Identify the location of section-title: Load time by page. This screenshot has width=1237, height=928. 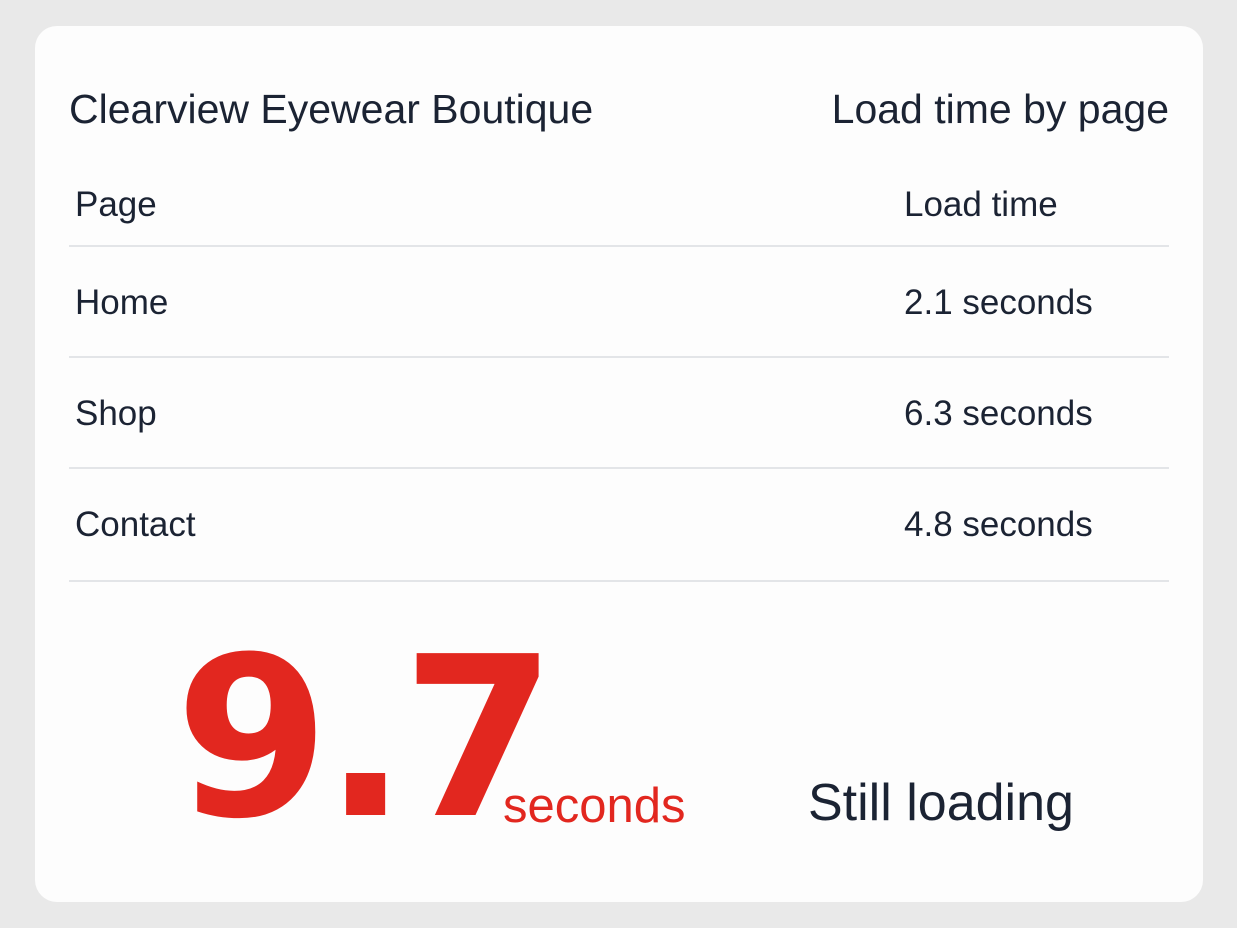
(1000, 109).